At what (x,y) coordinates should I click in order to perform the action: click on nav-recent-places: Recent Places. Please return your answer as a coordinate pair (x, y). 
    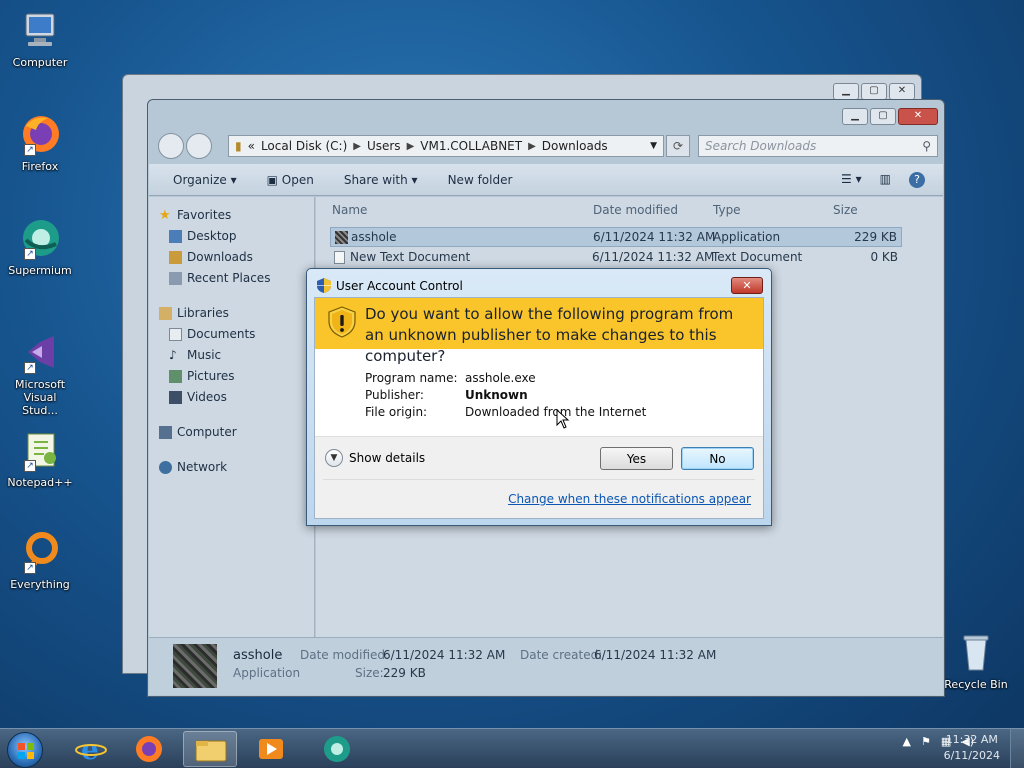
    Looking at the image, I should click on (231, 278).